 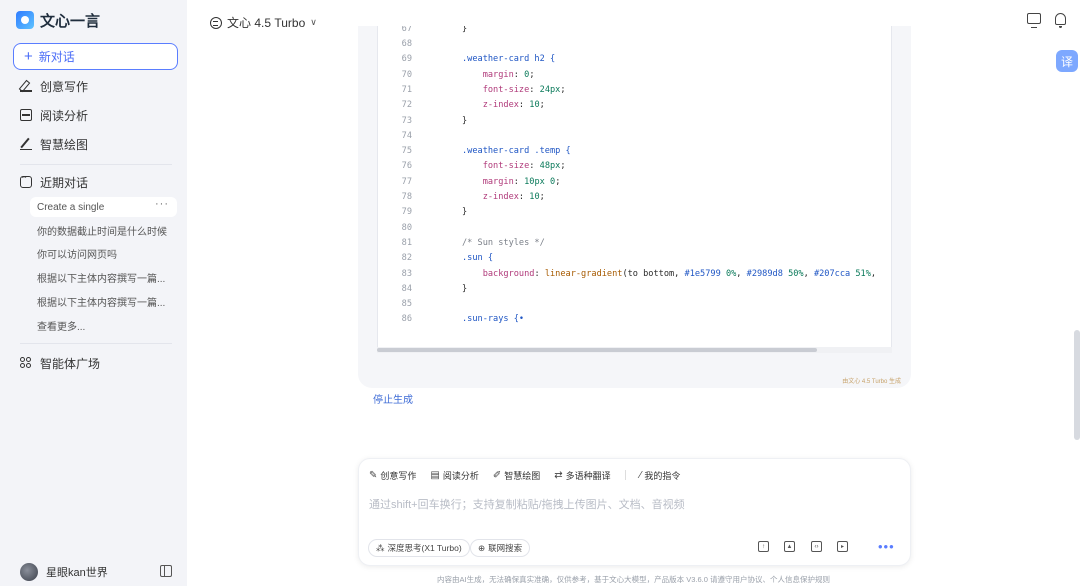 What do you see at coordinates (54, 144) in the screenshot?
I see `sidebar-item-smart-drawing: 智慧绘图` at bounding box center [54, 144].